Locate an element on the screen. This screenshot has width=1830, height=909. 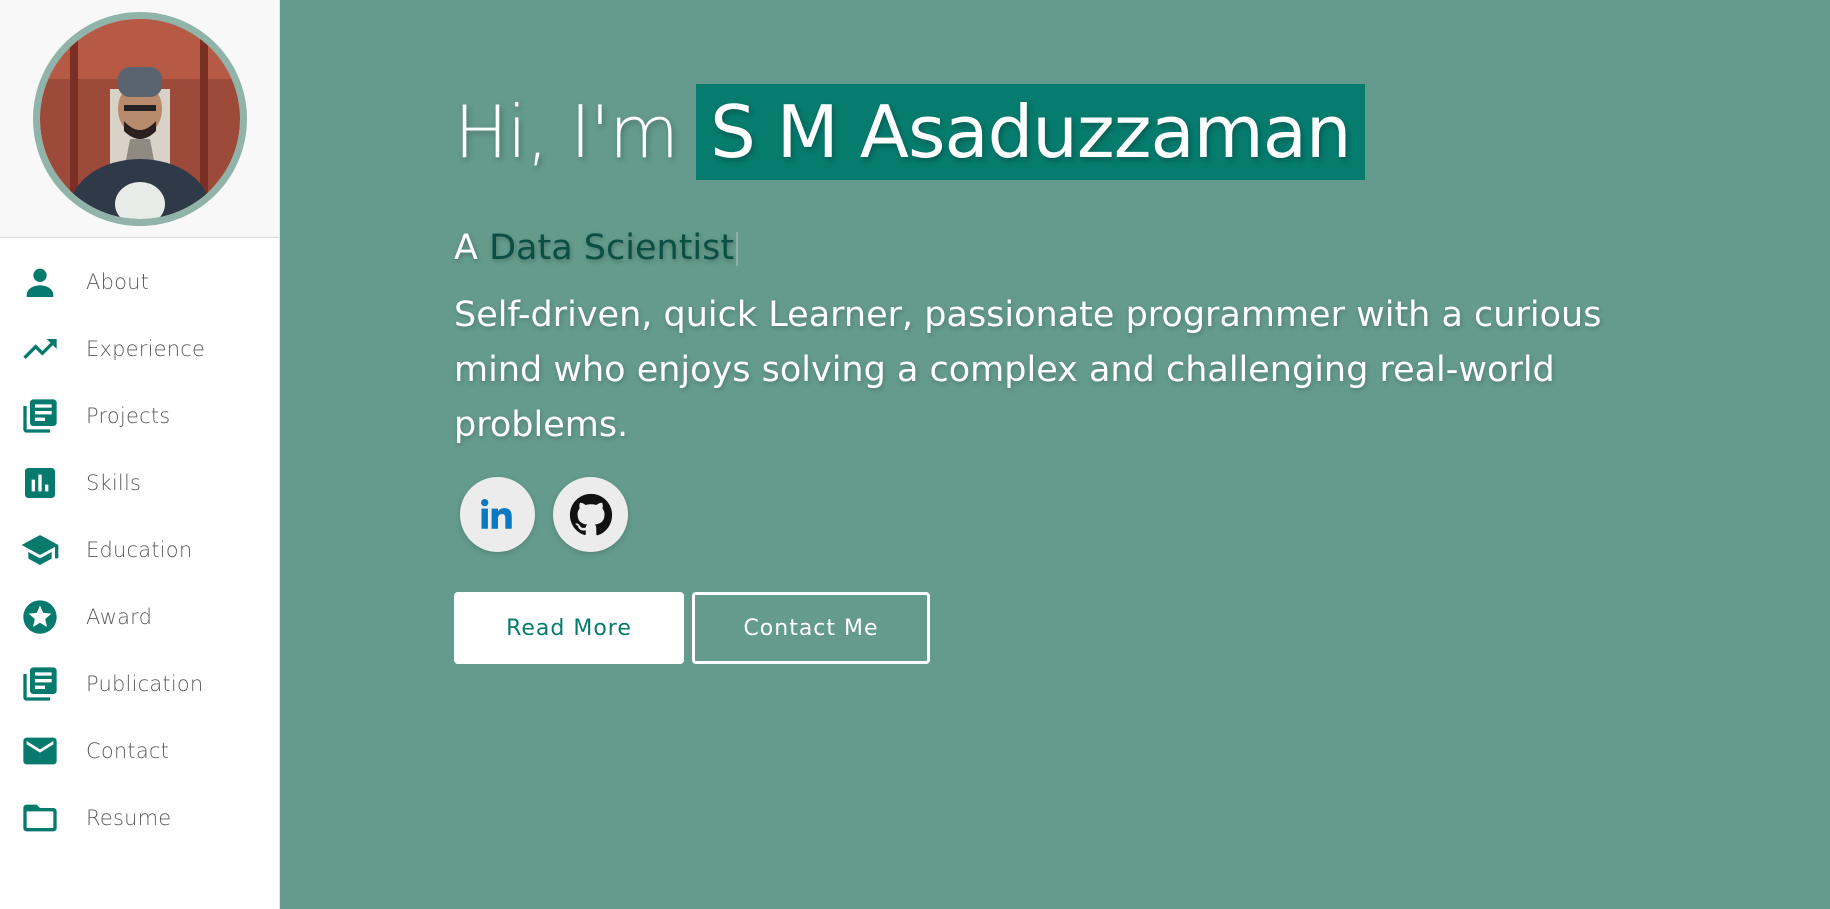
sidebar-item-label: Contact is located at coordinates (128, 750).